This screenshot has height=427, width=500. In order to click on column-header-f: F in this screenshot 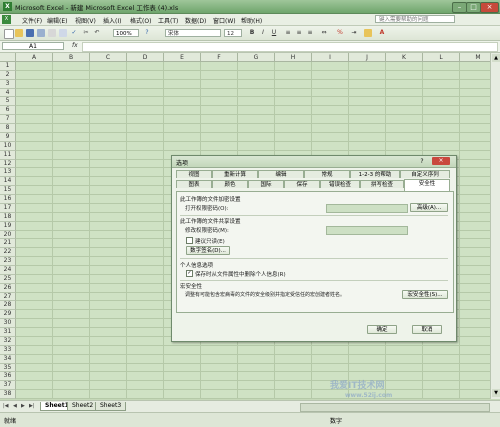, I will do `click(219, 57)`.